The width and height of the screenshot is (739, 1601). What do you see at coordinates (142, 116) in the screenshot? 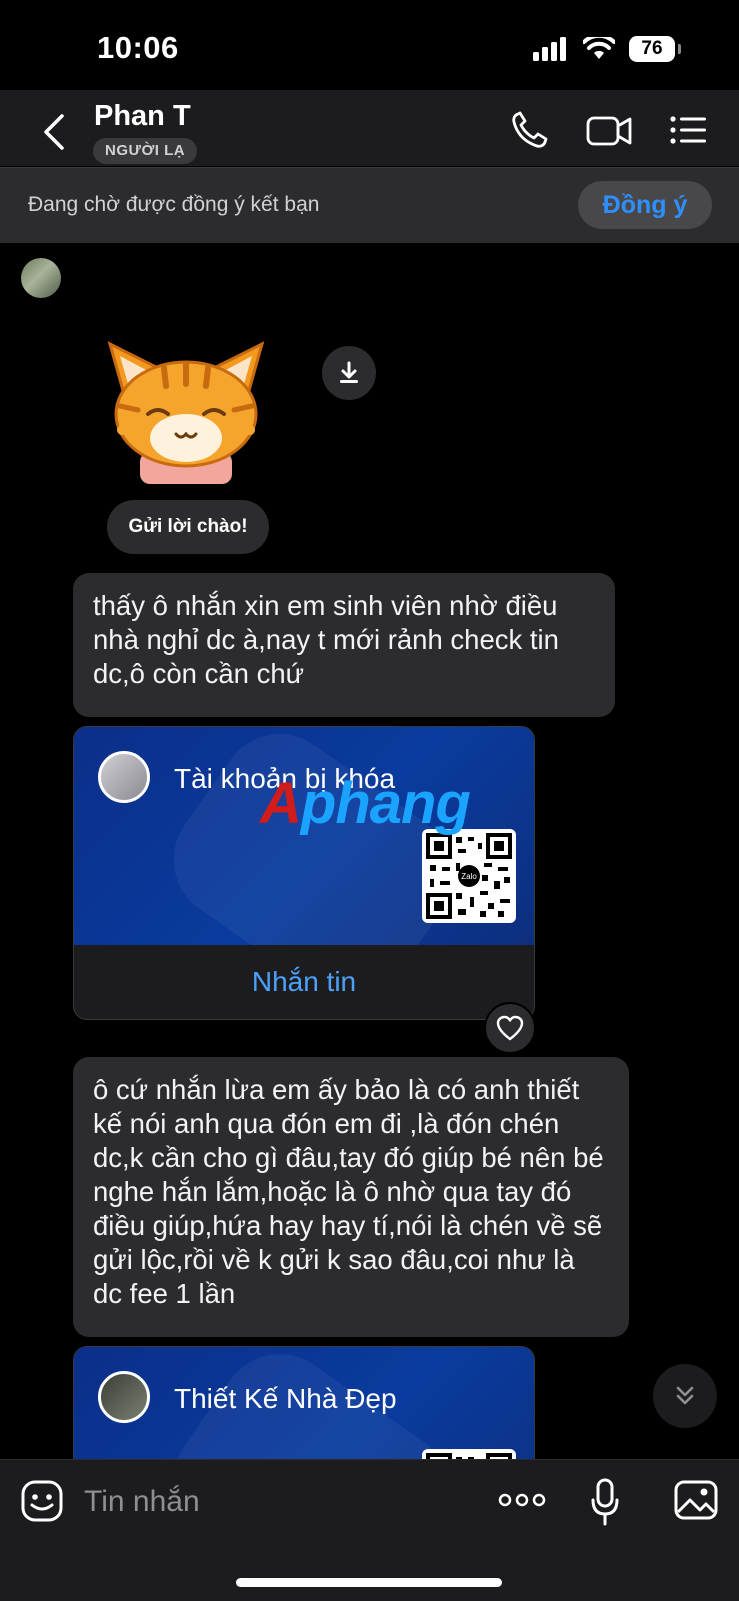
I see `contact-name: Phan T` at bounding box center [142, 116].